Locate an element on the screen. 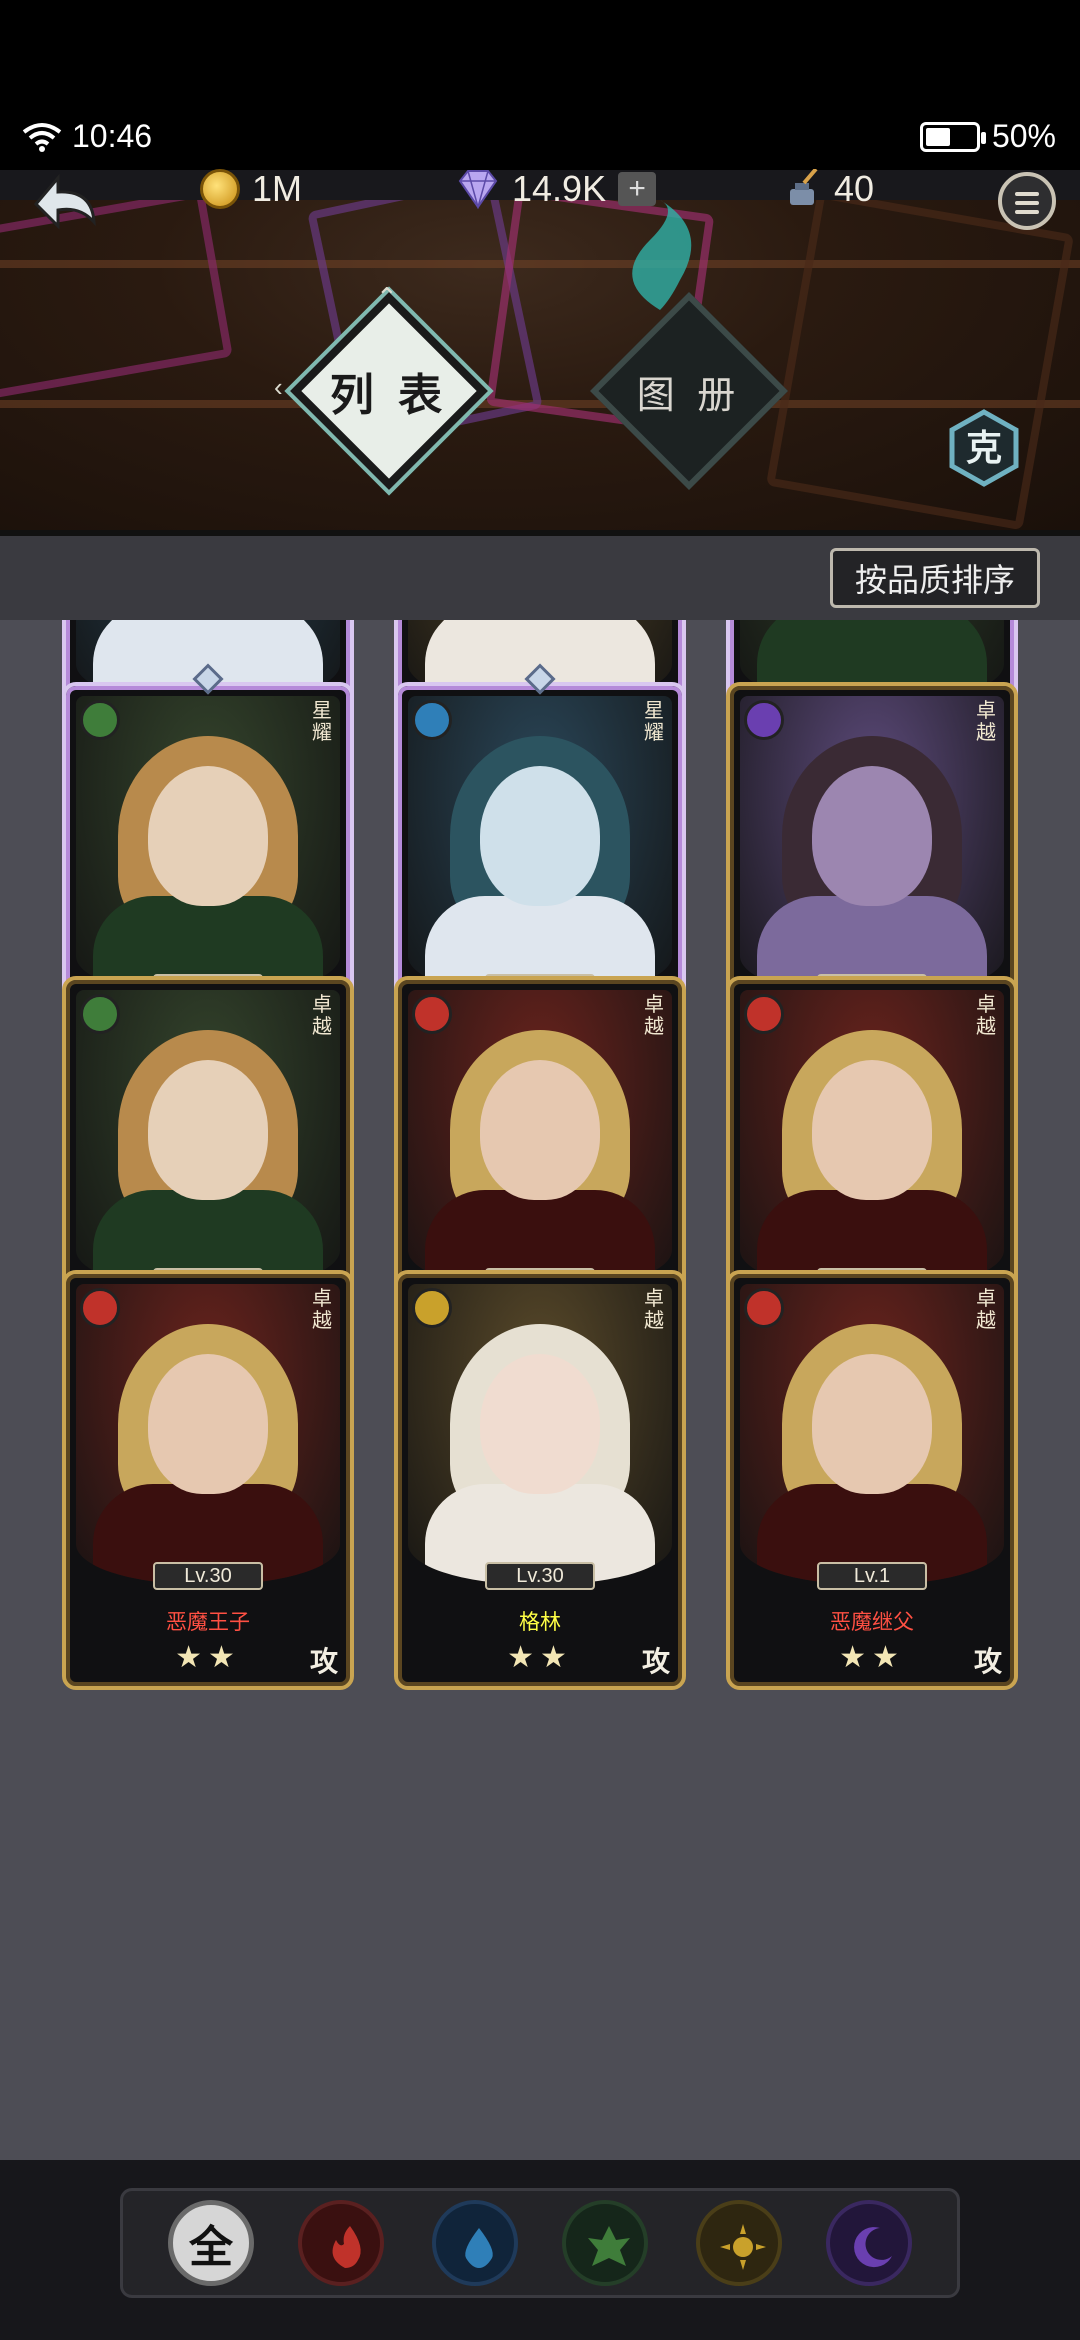  tab-list: 列 表 ⌃ ‹ is located at coordinates (381, 386).